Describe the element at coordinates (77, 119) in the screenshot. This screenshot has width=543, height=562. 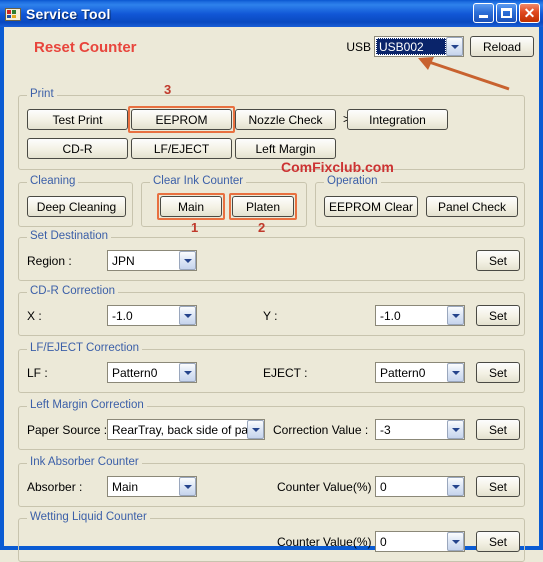
I see `test-print-button: Test Print` at that location.